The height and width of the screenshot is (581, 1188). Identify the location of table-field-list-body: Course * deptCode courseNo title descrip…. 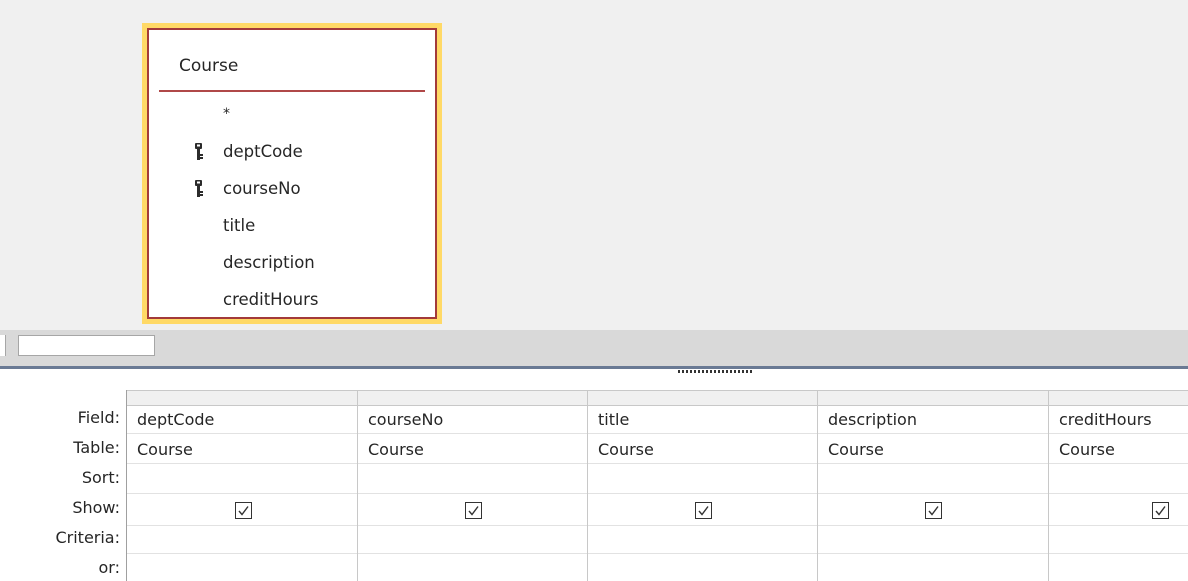
(292, 173).